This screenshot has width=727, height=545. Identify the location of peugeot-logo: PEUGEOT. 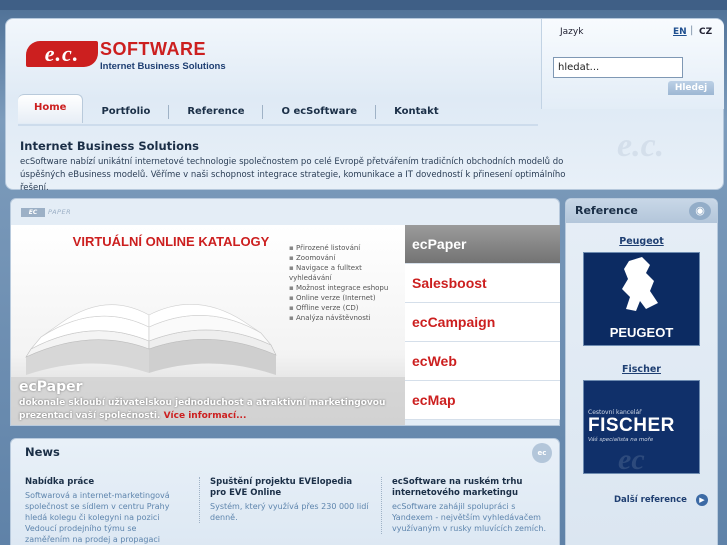
(641, 299).